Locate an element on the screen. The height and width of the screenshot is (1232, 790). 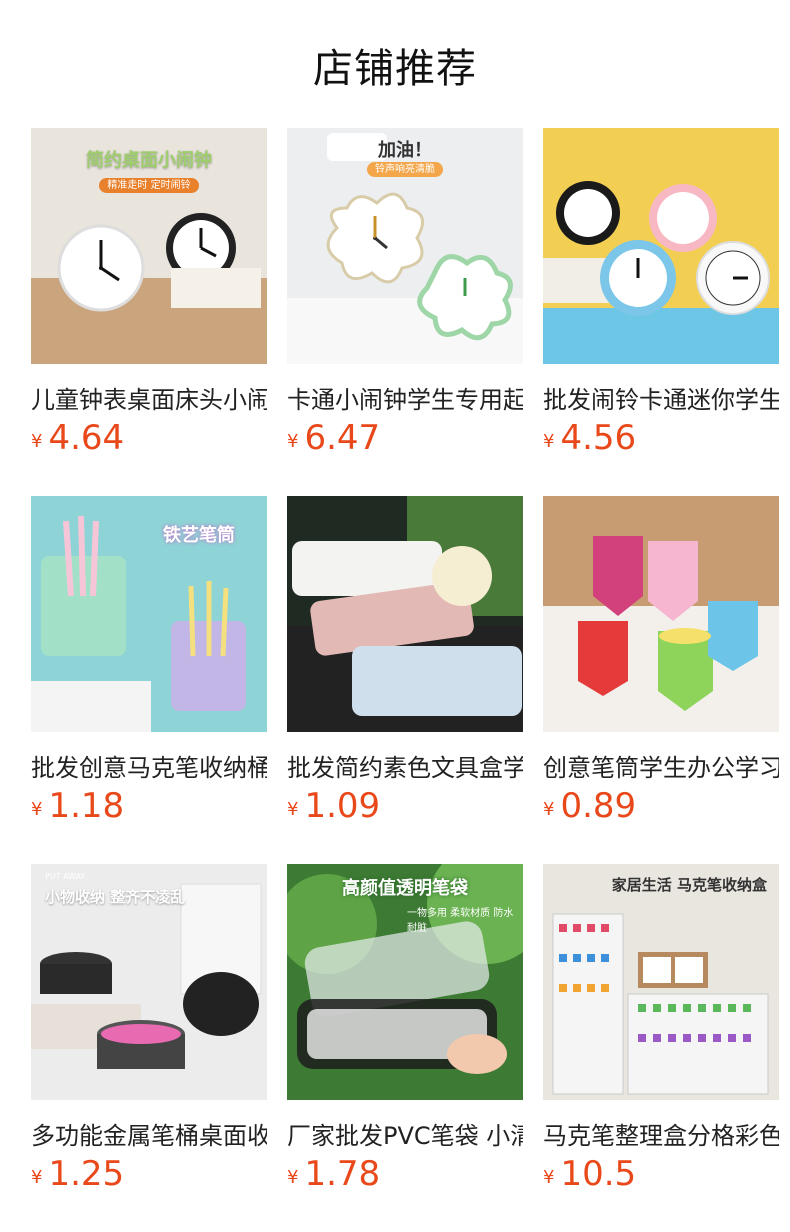
product-card: 批发闹铃卡通迷你学生 ¥4.56 is located at coordinates (661, 293).